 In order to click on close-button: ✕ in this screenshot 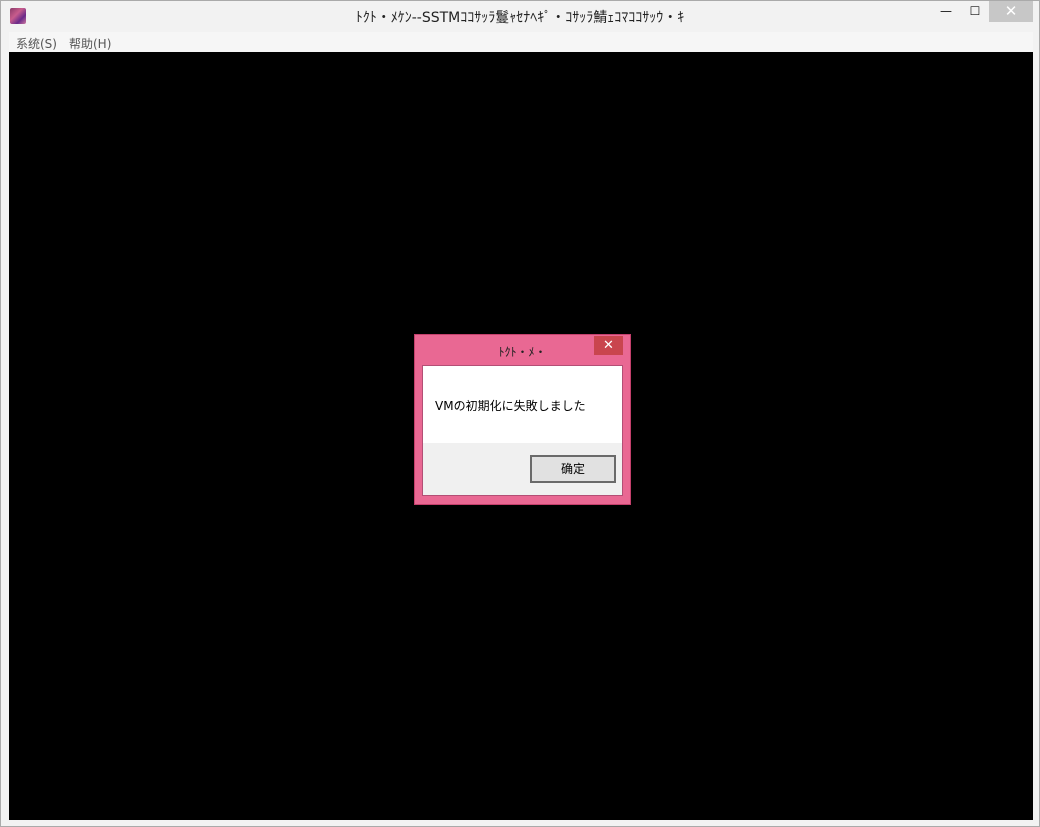, I will do `click(1011, 11)`.